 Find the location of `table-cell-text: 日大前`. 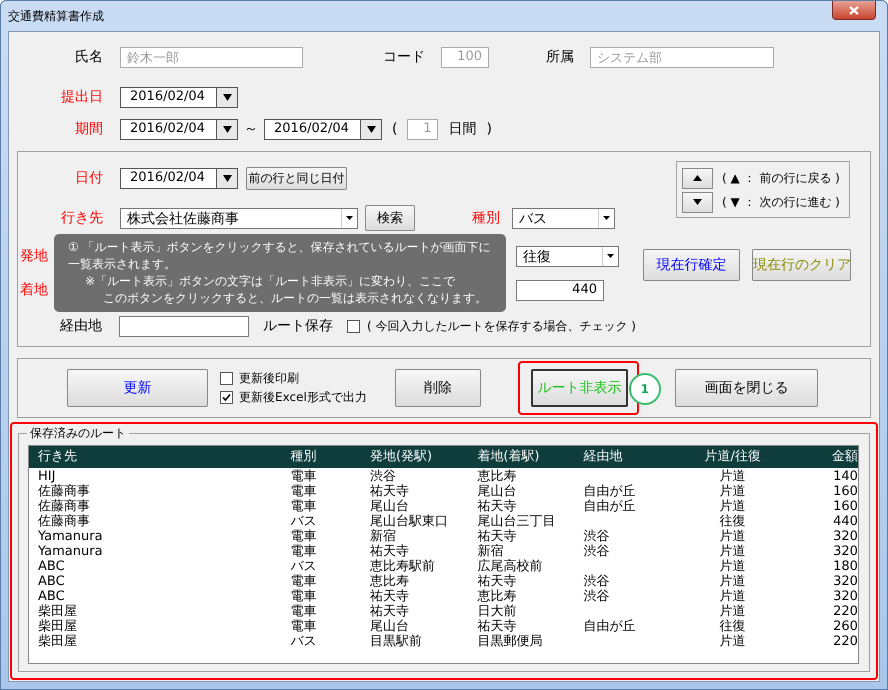

table-cell-text: 日大前 is located at coordinates (497, 611).